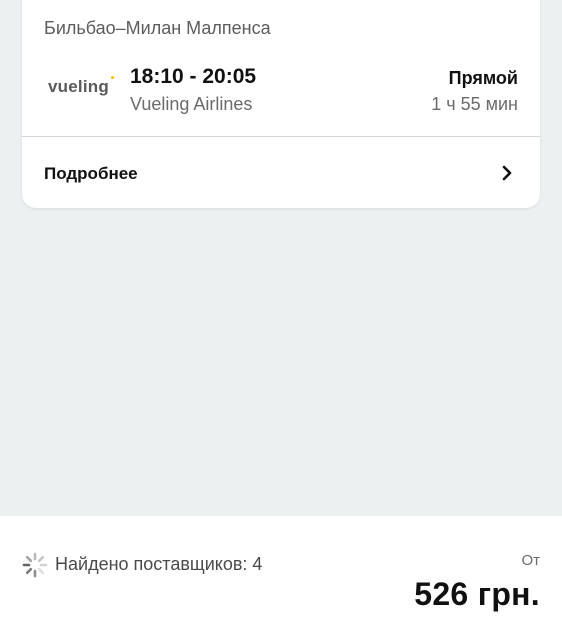 The width and height of the screenshot is (562, 630). What do you see at coordinates (91, 173) in the screenshot?
I see `details-label: Подробнее` at bounding box center [91, 173].